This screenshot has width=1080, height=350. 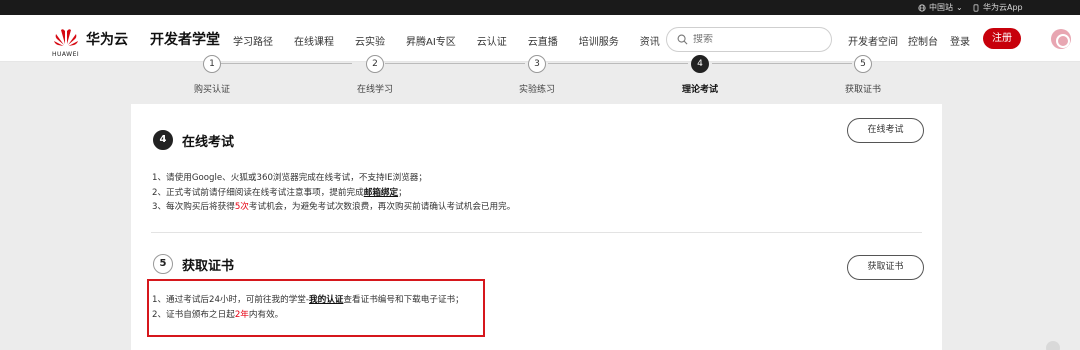 I want to click on step-number: 3, so click(x=537, y=64).